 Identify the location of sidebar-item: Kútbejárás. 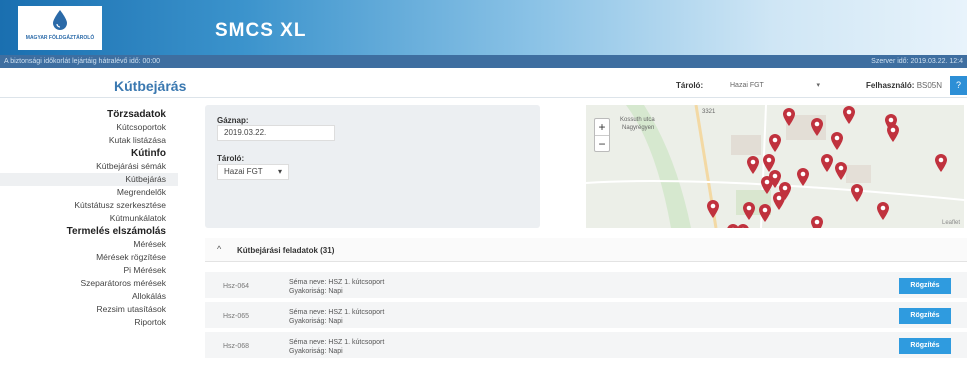
(89, 179).